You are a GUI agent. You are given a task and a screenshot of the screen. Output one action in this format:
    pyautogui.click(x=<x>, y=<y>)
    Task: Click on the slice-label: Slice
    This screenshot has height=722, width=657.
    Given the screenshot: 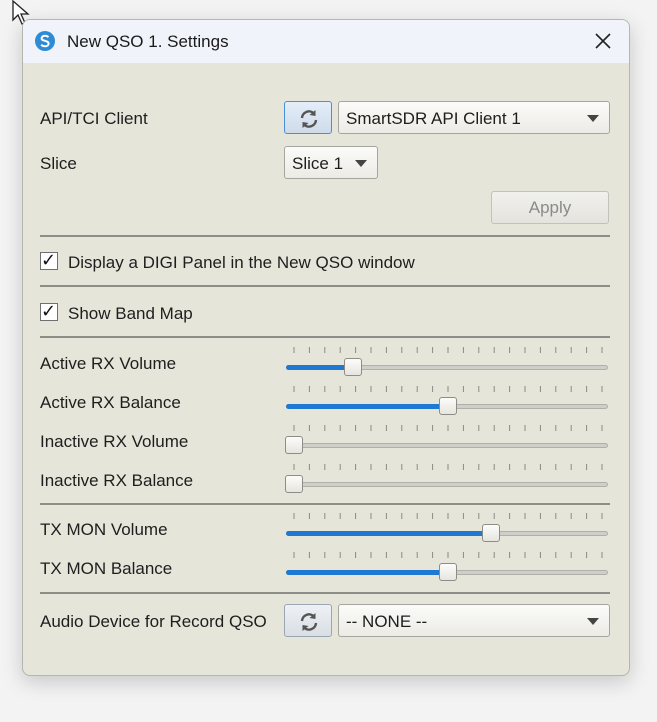 What is the action you would take?
    pyautogui.click(x=58, y=163)
    